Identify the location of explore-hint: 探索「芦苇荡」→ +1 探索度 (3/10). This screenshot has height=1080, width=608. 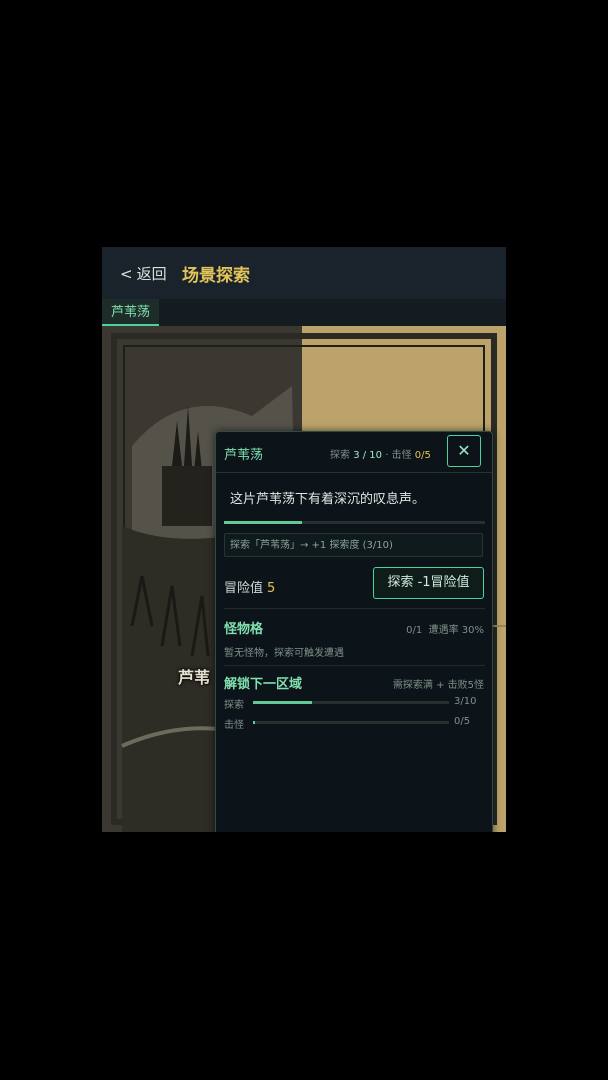
(353, 545).